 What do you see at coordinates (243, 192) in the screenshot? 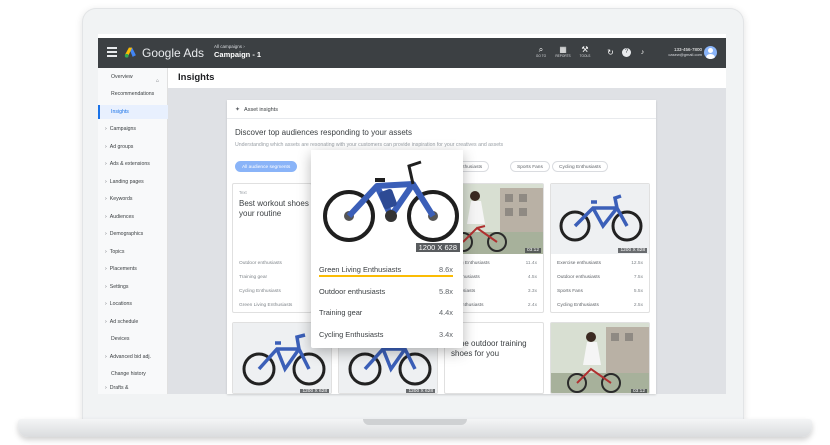
I see `asset-type-label: Text` at bounding box center [243, 192].